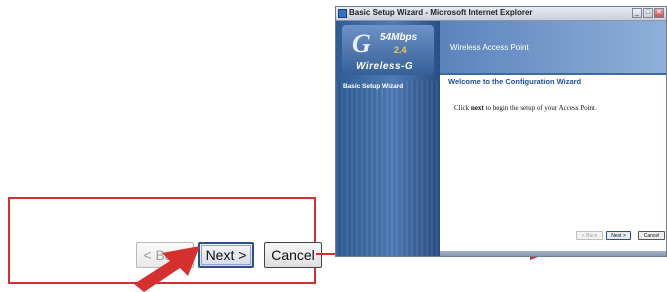 This screenshot has height=292, width=667. Describe the element at coordinates (385, 66) in the screenshot. I see `logo-product: Wireless-G` at that location.